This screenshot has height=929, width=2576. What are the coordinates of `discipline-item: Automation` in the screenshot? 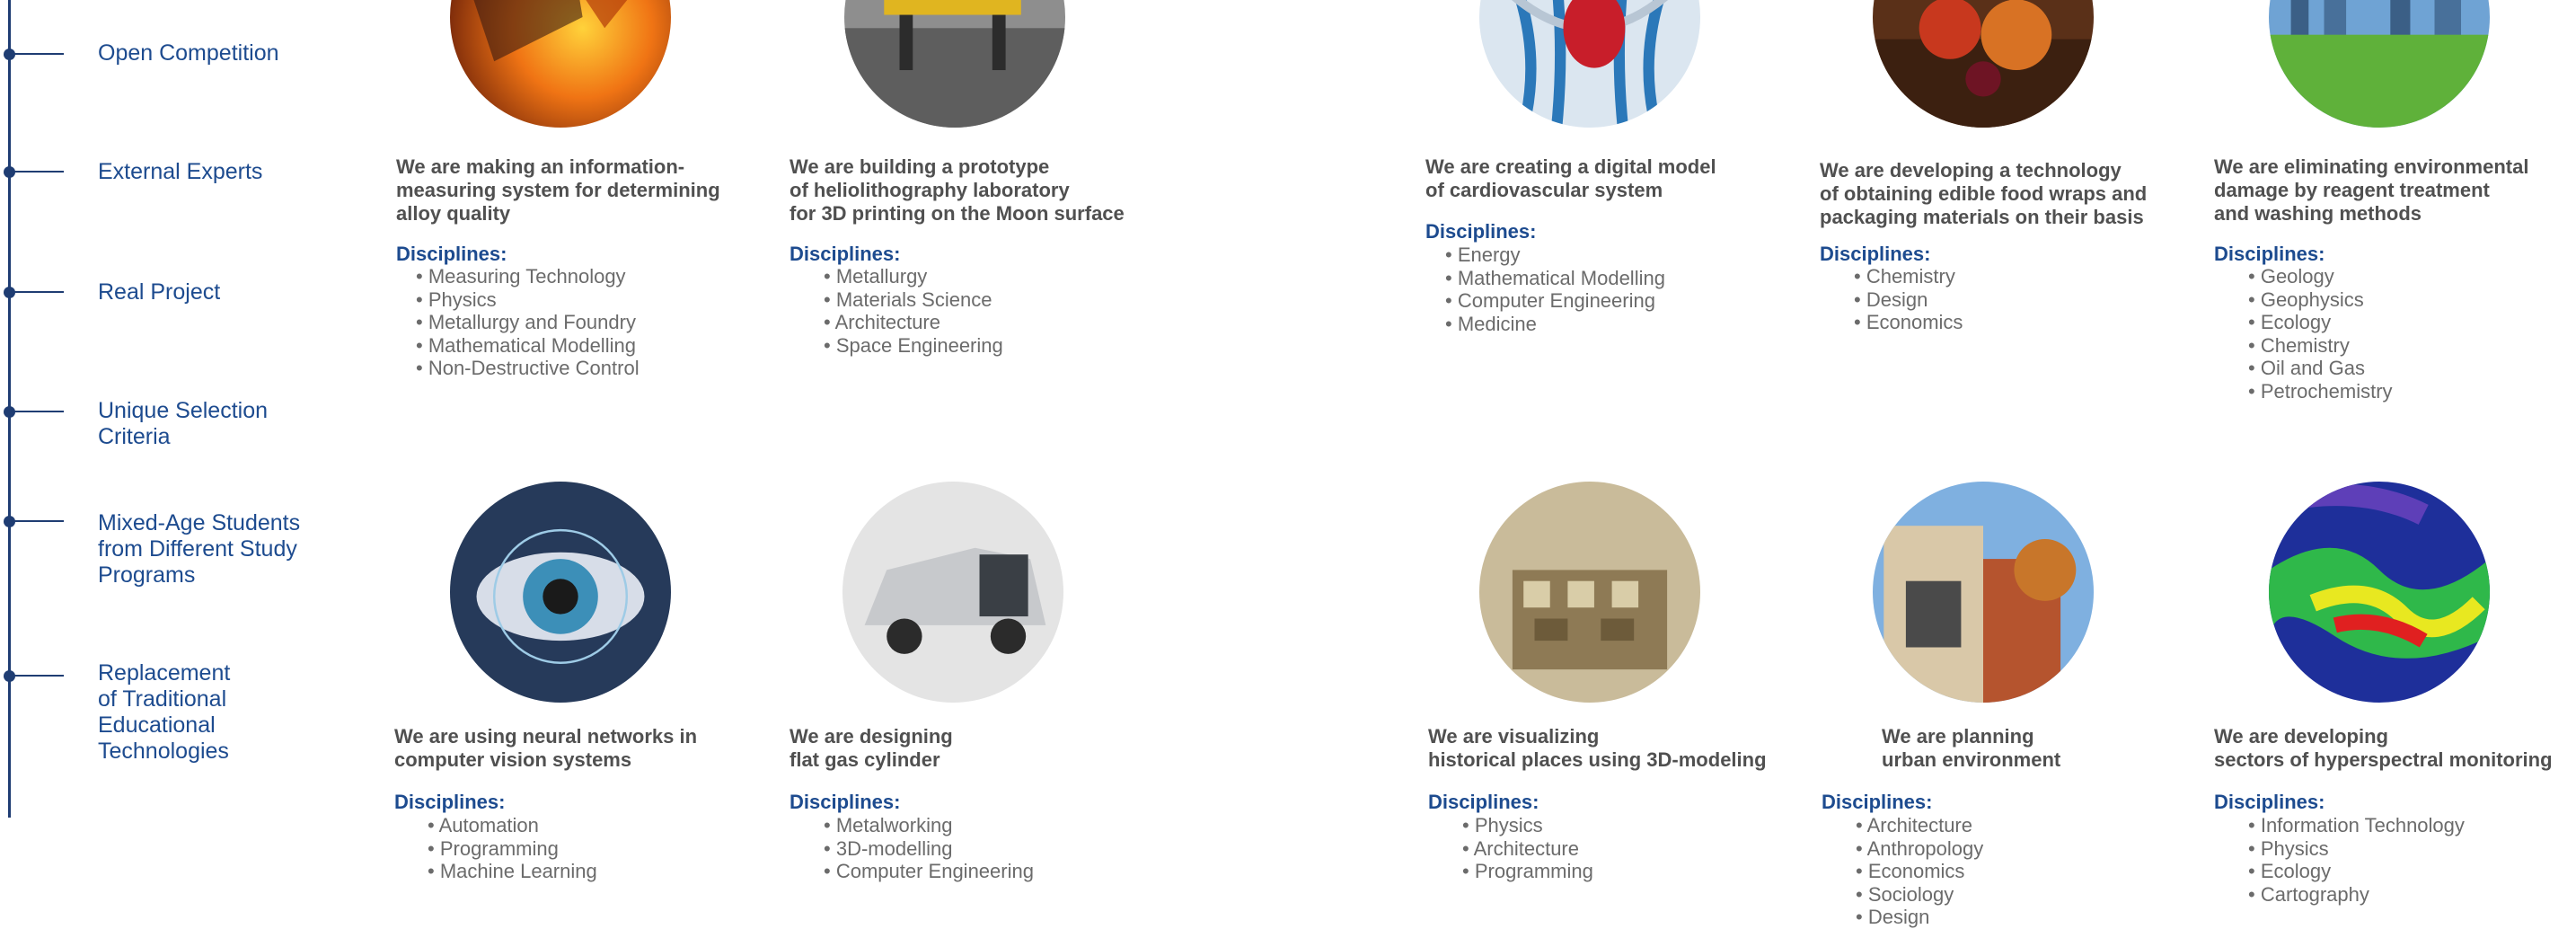 It's located at (512, 825).